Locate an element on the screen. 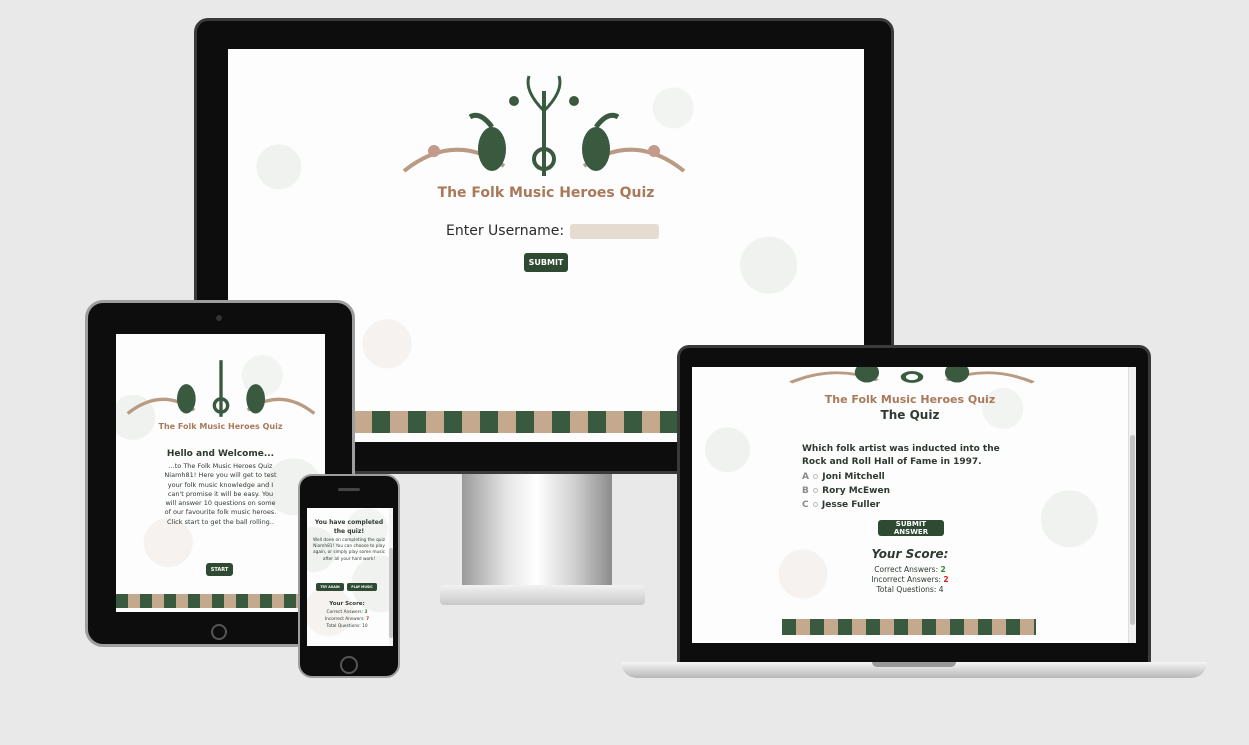  correct-row: Correct Answers: 2 is located at coordinates (910, 570).